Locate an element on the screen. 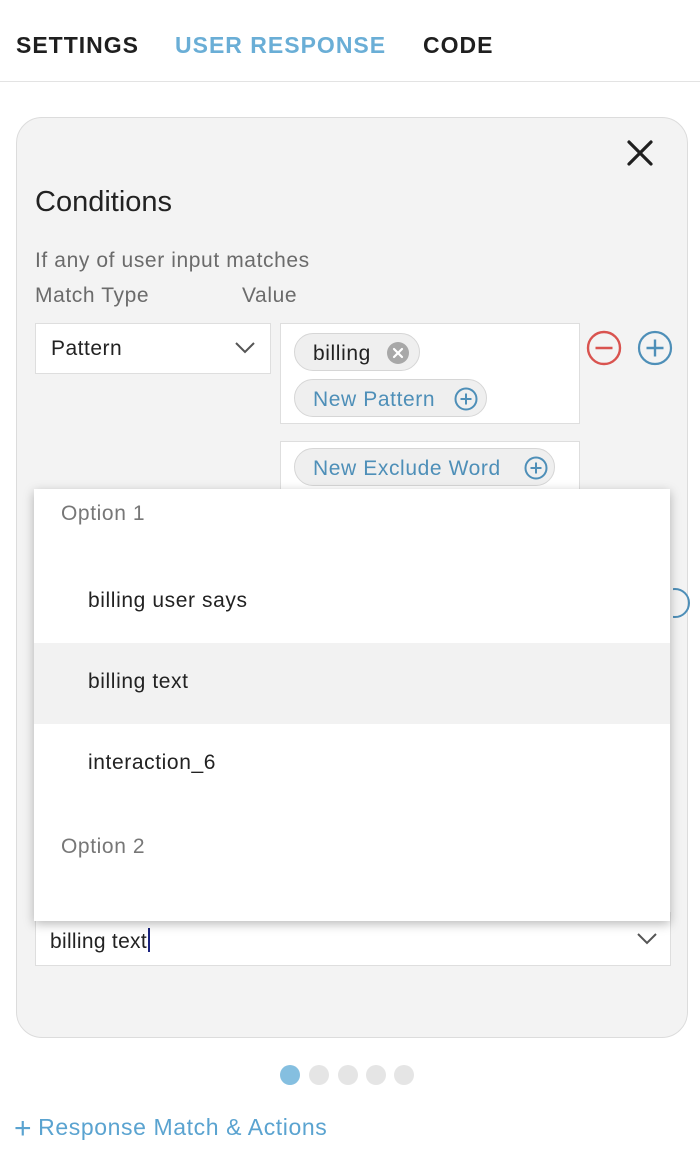 The width and height of the screenshot is (700, 1171). pattern-chip: billing is located at coordinates (357, 352).